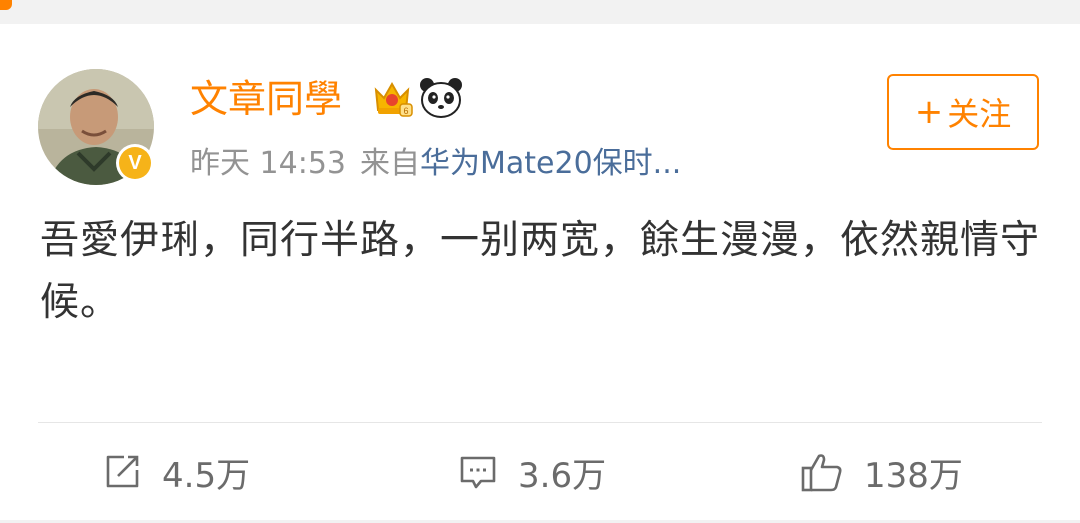 The image size is (1080, 523). What do you see at coordinates (540, 422) in the screenshot?
I see `divider` at bounding box center [540, 422].